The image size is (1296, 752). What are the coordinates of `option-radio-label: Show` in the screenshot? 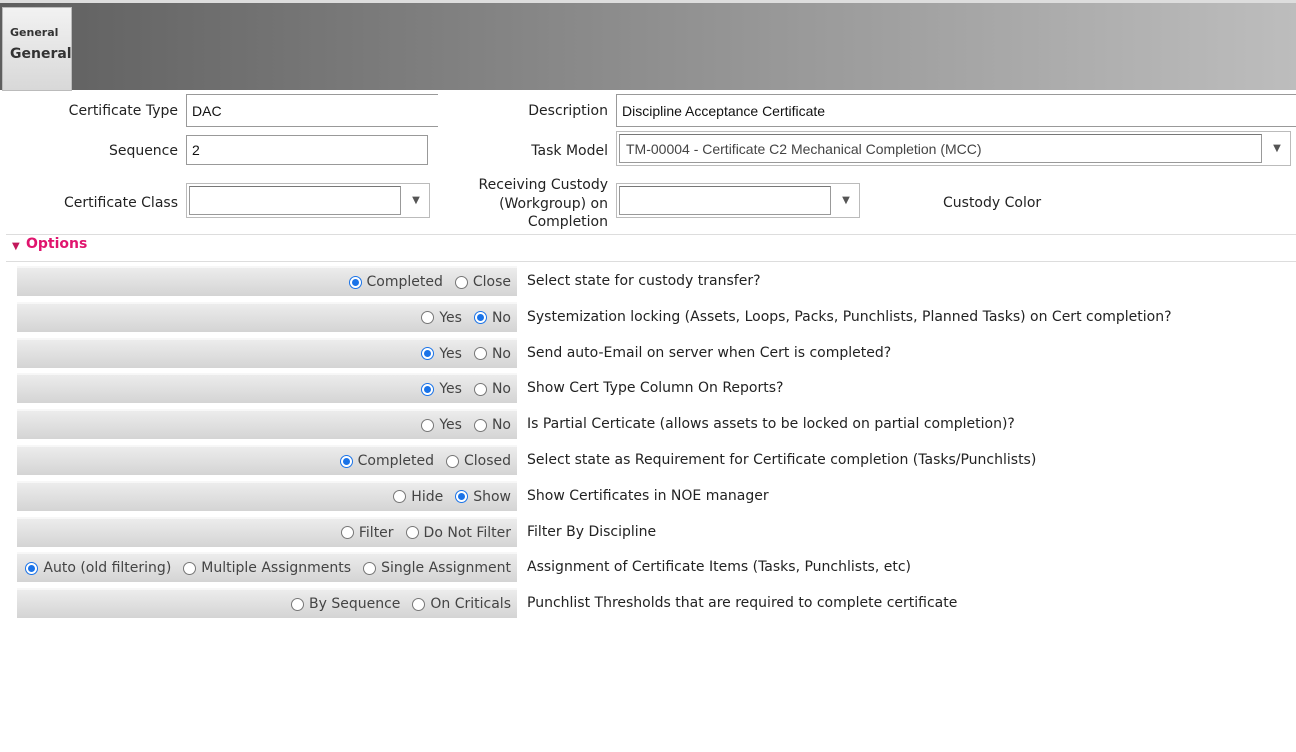 It's located at (492, 496).